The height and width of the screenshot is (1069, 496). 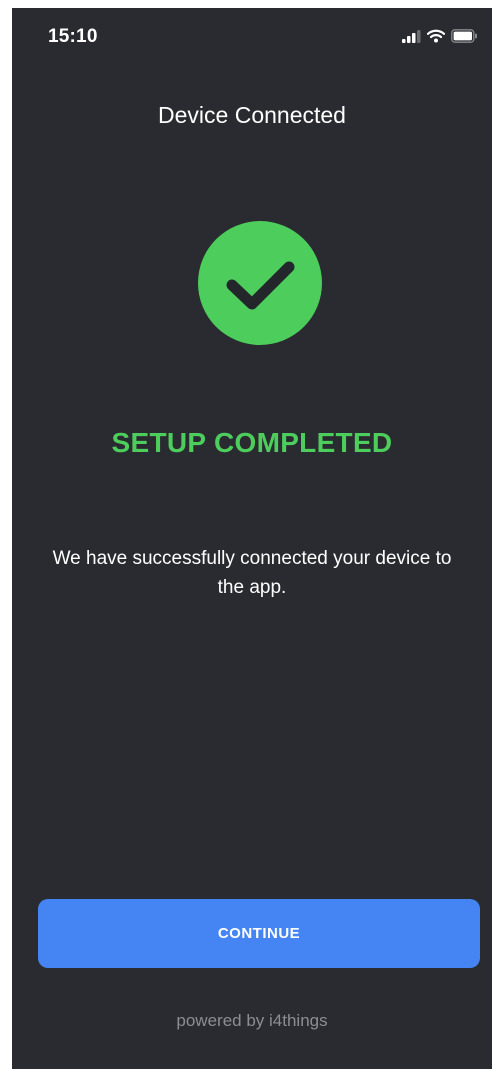 I want to click on cellular-signal-icon, so click(x=411, y=36).